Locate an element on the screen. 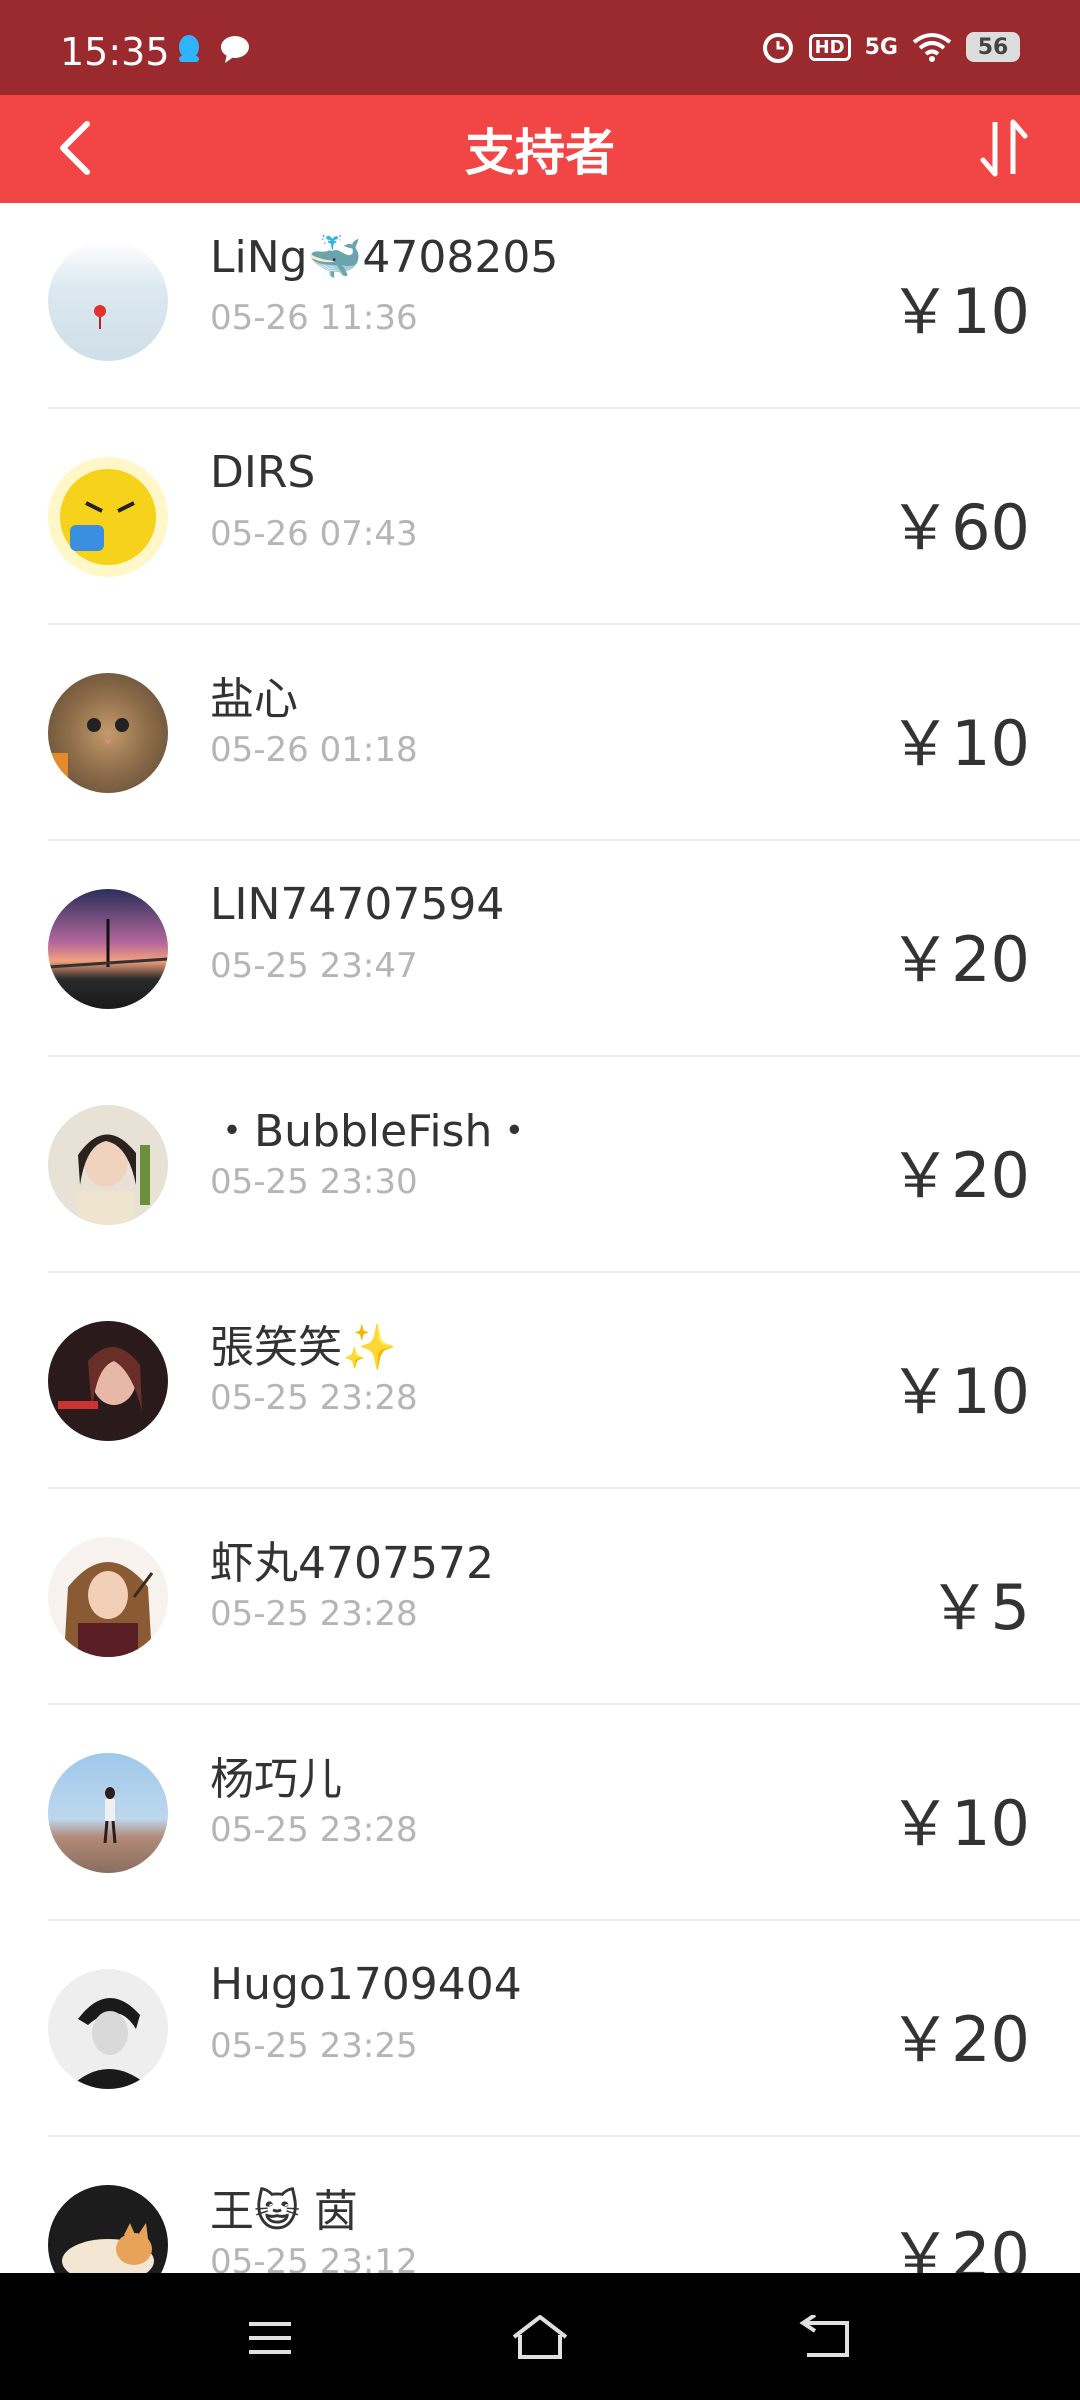 This screenshot has height=2400, width=1080. list-item: ・BubbleFish・ 05-25 23:30 ￥20 is located at coordinates (540, 1165).